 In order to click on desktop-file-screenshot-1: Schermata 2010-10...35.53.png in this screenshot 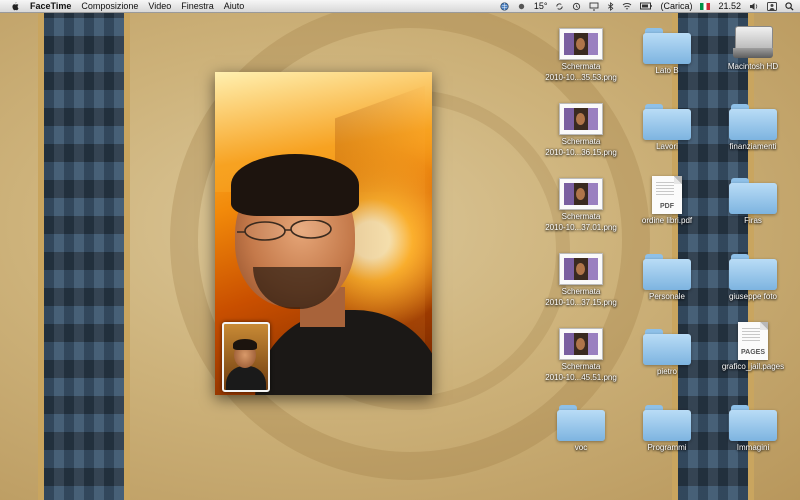, I will do `click(581, 55)`.